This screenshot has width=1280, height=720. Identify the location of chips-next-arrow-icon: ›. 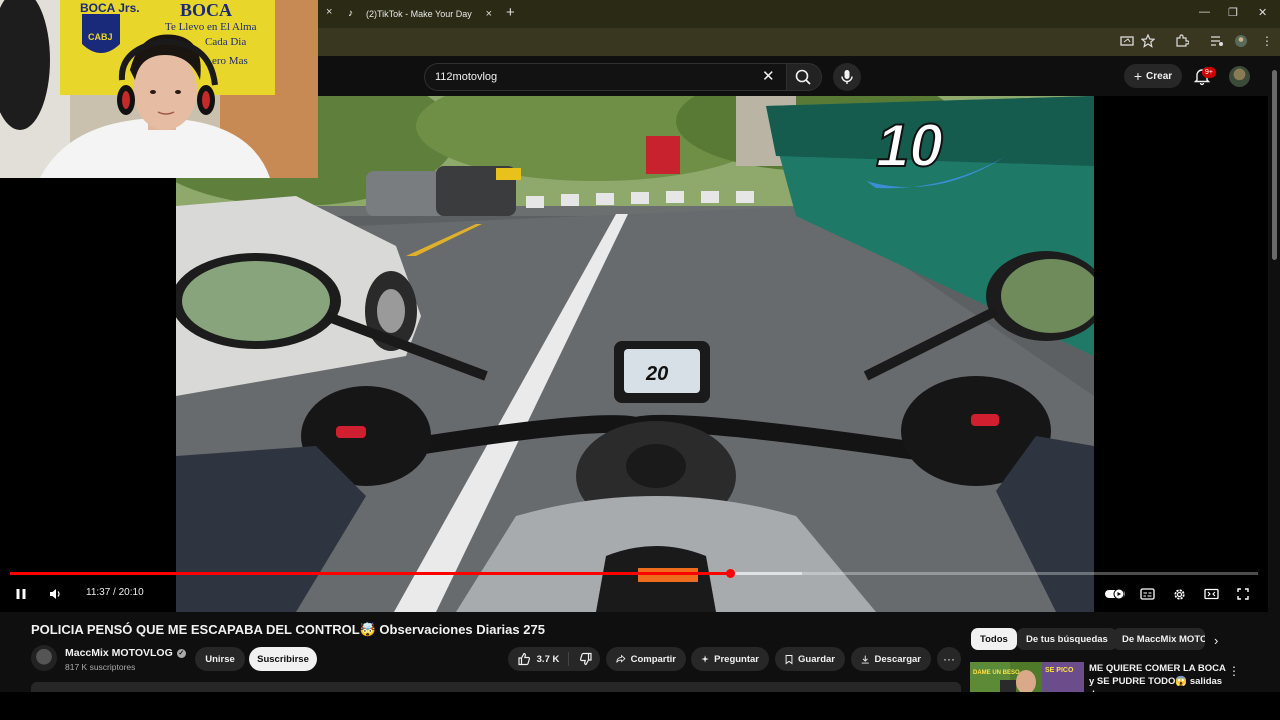
(1216, 640).